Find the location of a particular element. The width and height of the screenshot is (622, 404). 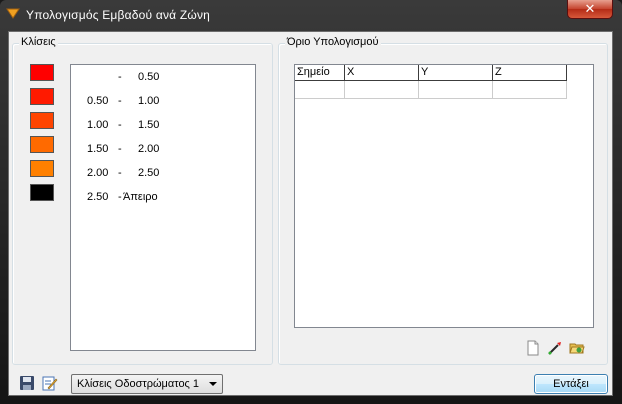

column-header-z: Z is located at coordinates (530, 73).